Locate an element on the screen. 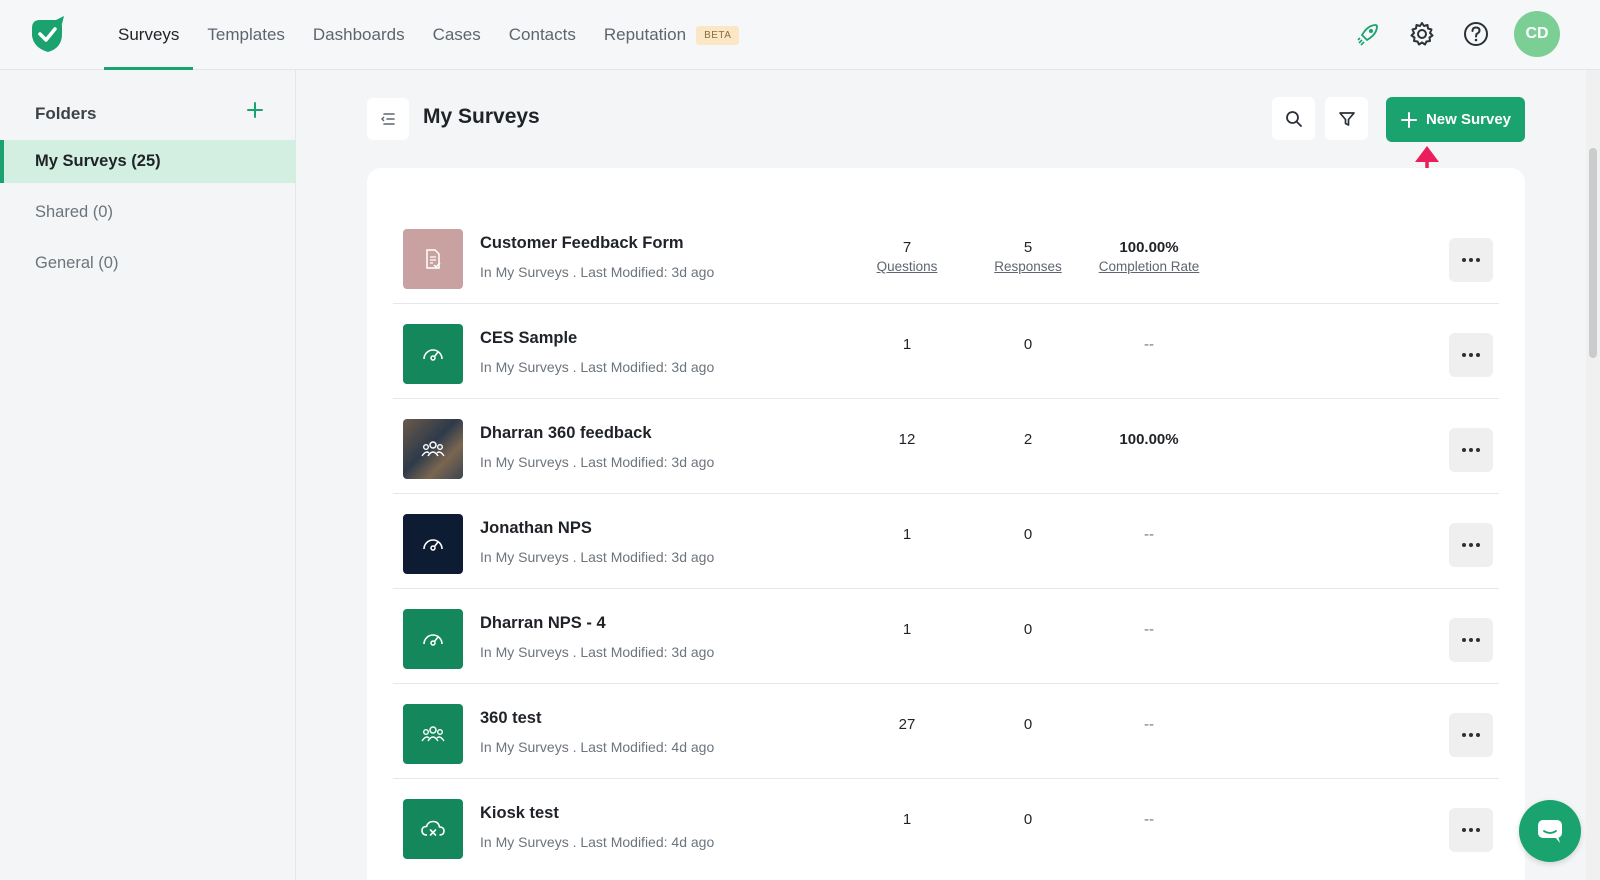  add-folder-icon is located at coordinates (255, 110).